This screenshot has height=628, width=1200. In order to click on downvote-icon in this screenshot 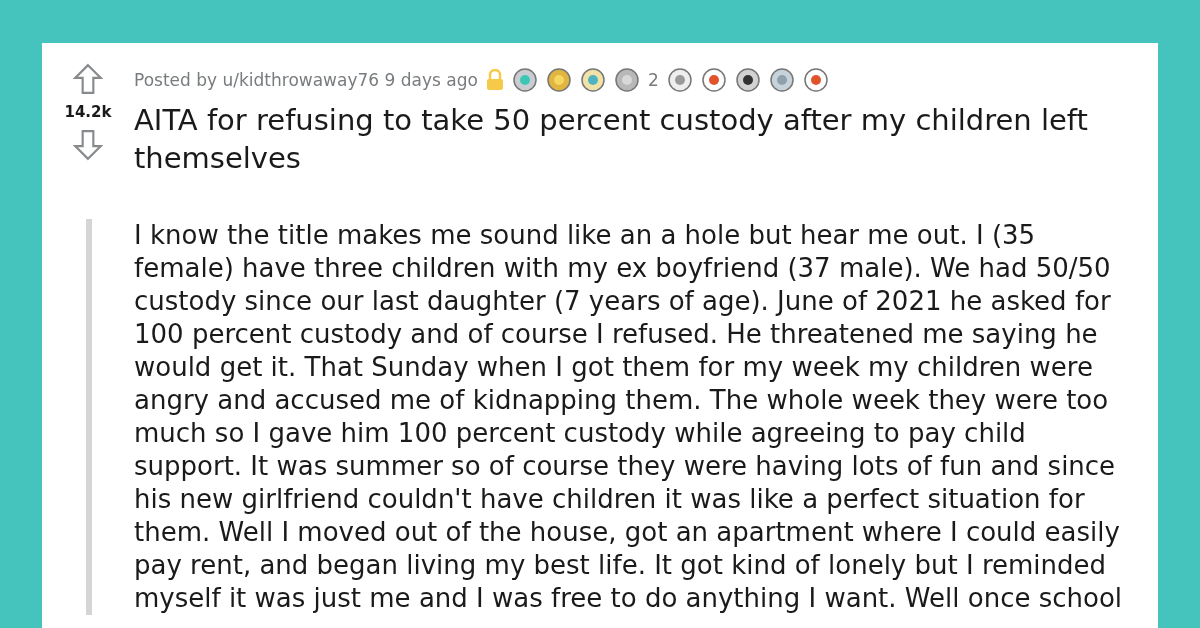, I will do `click(88, 145)`.